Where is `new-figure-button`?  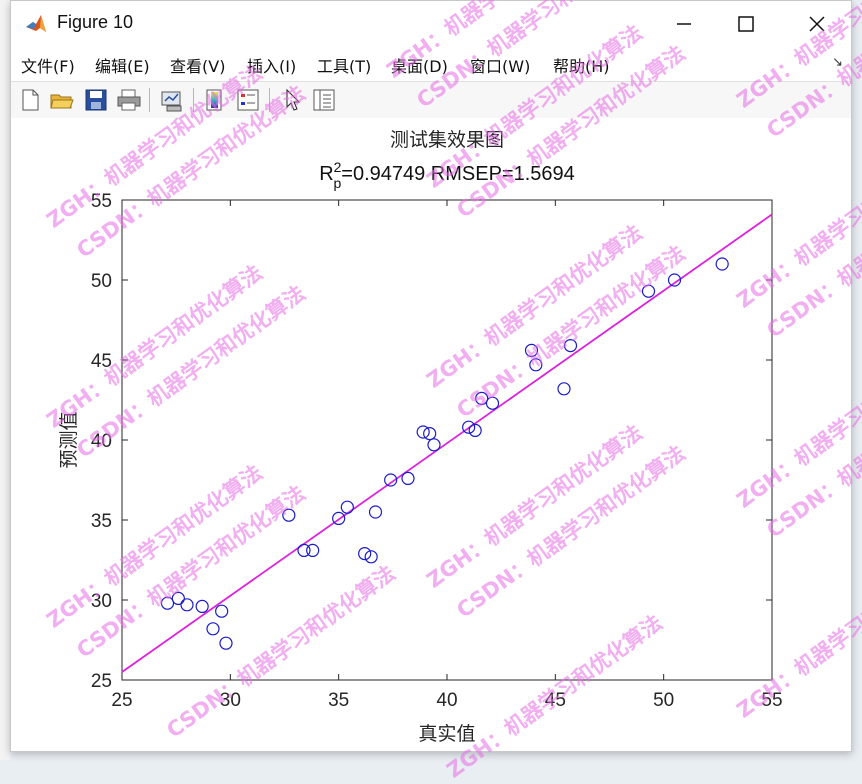
new-figure-button is located at coordinates (30, 100).